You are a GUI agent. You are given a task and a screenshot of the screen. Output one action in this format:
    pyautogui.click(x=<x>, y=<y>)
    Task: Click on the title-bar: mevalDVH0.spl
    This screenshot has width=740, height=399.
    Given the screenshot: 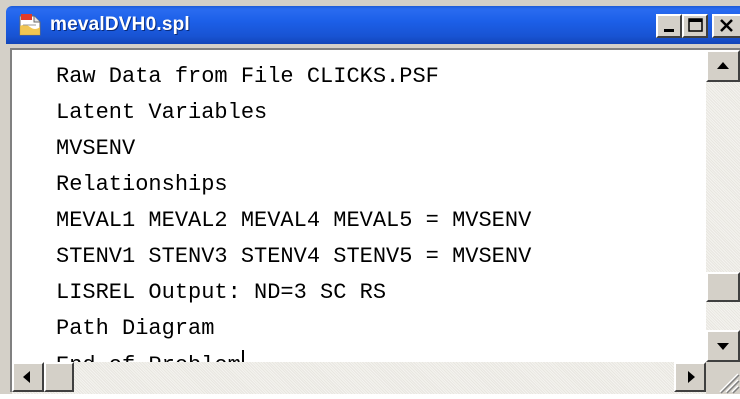 What is the action you would take?
    pyautogui.click(x=373, y=25)
    